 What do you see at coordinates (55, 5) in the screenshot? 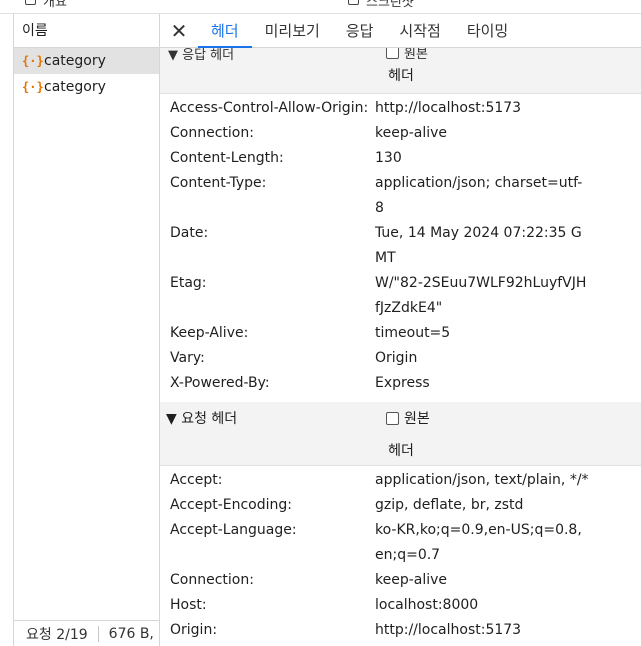
I see `overview-label: 개요` at bounding box center [55, 5].